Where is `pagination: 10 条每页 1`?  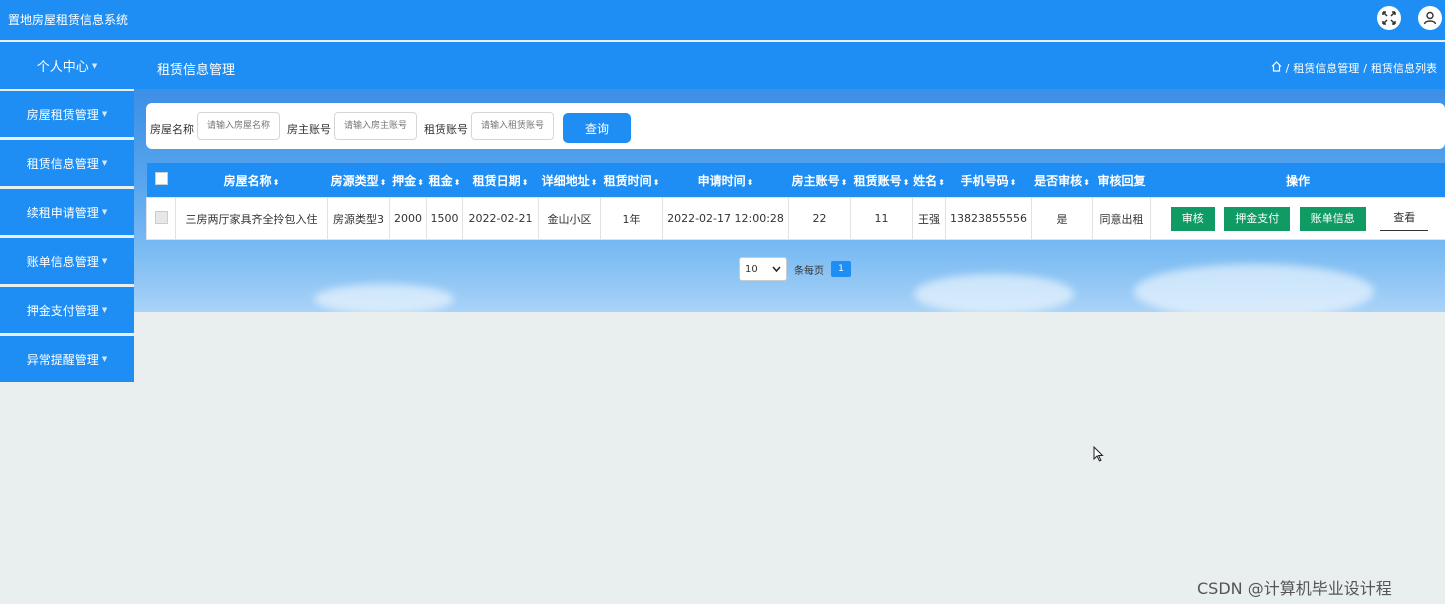
pagination: 10 条每页 1 is located at coordinates (795, 269).